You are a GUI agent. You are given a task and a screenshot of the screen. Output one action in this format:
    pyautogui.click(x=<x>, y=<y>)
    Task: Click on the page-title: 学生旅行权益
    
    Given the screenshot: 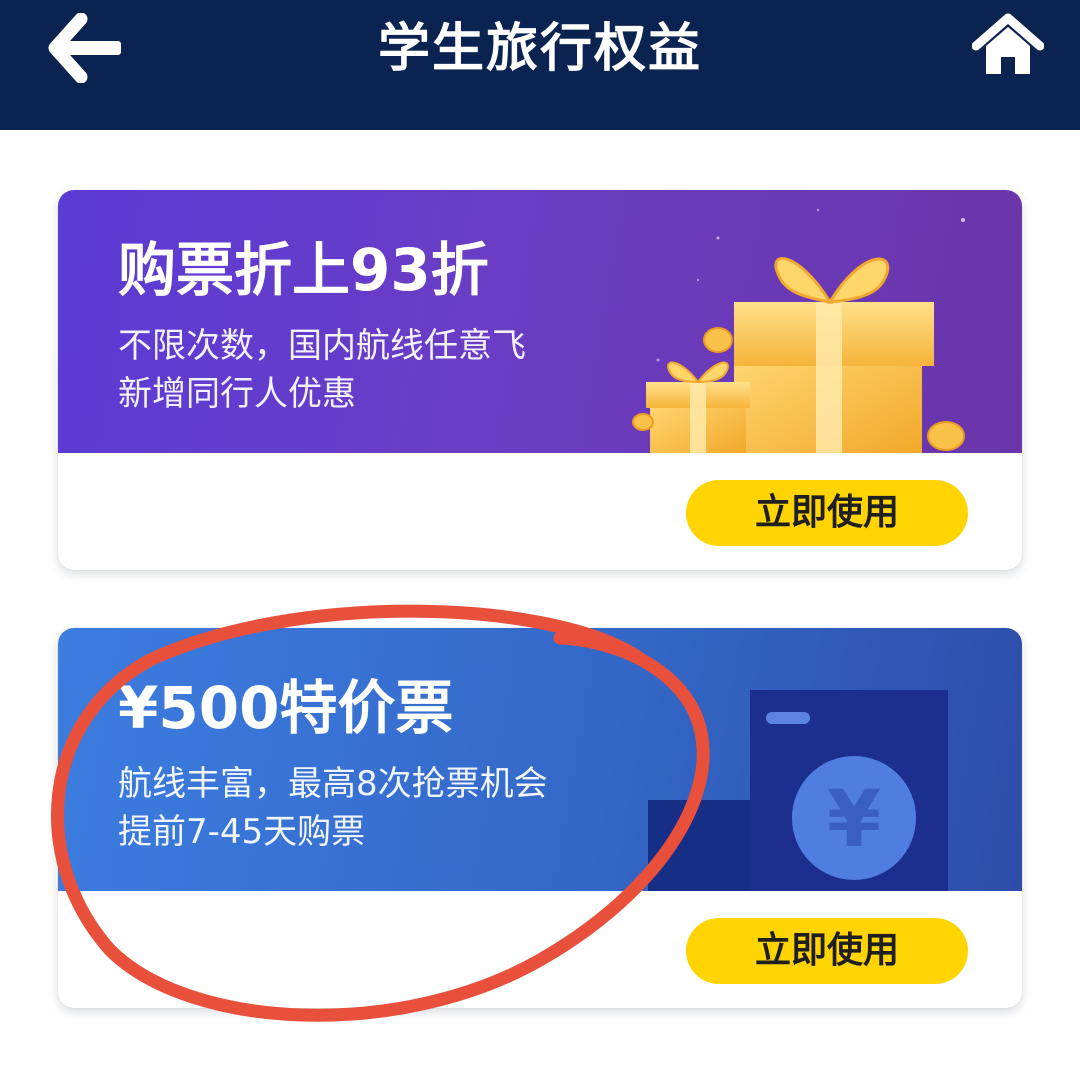 What is the action you would take?
    pyautogui.click(x=539, y=49)
    